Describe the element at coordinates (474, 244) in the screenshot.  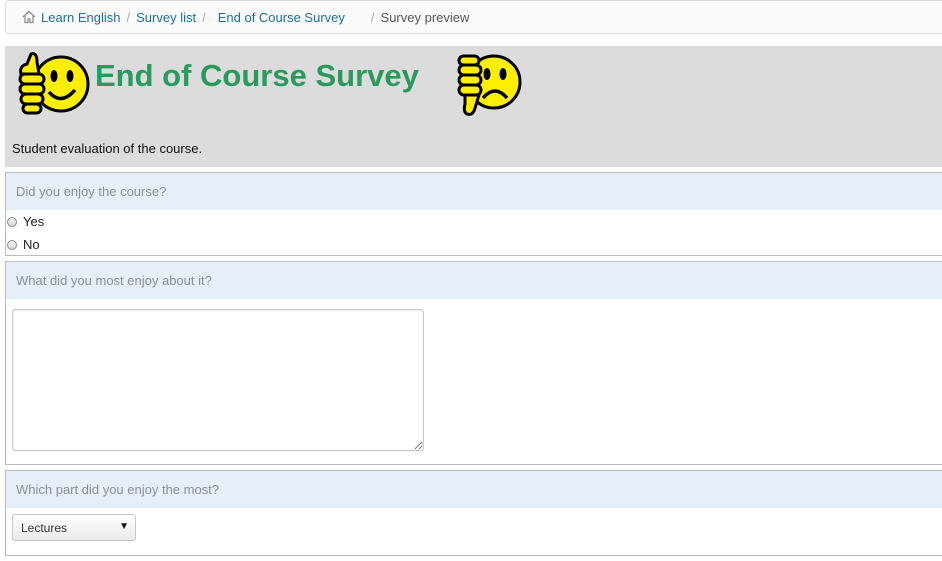
I see `radio-option-no: No` at that location.